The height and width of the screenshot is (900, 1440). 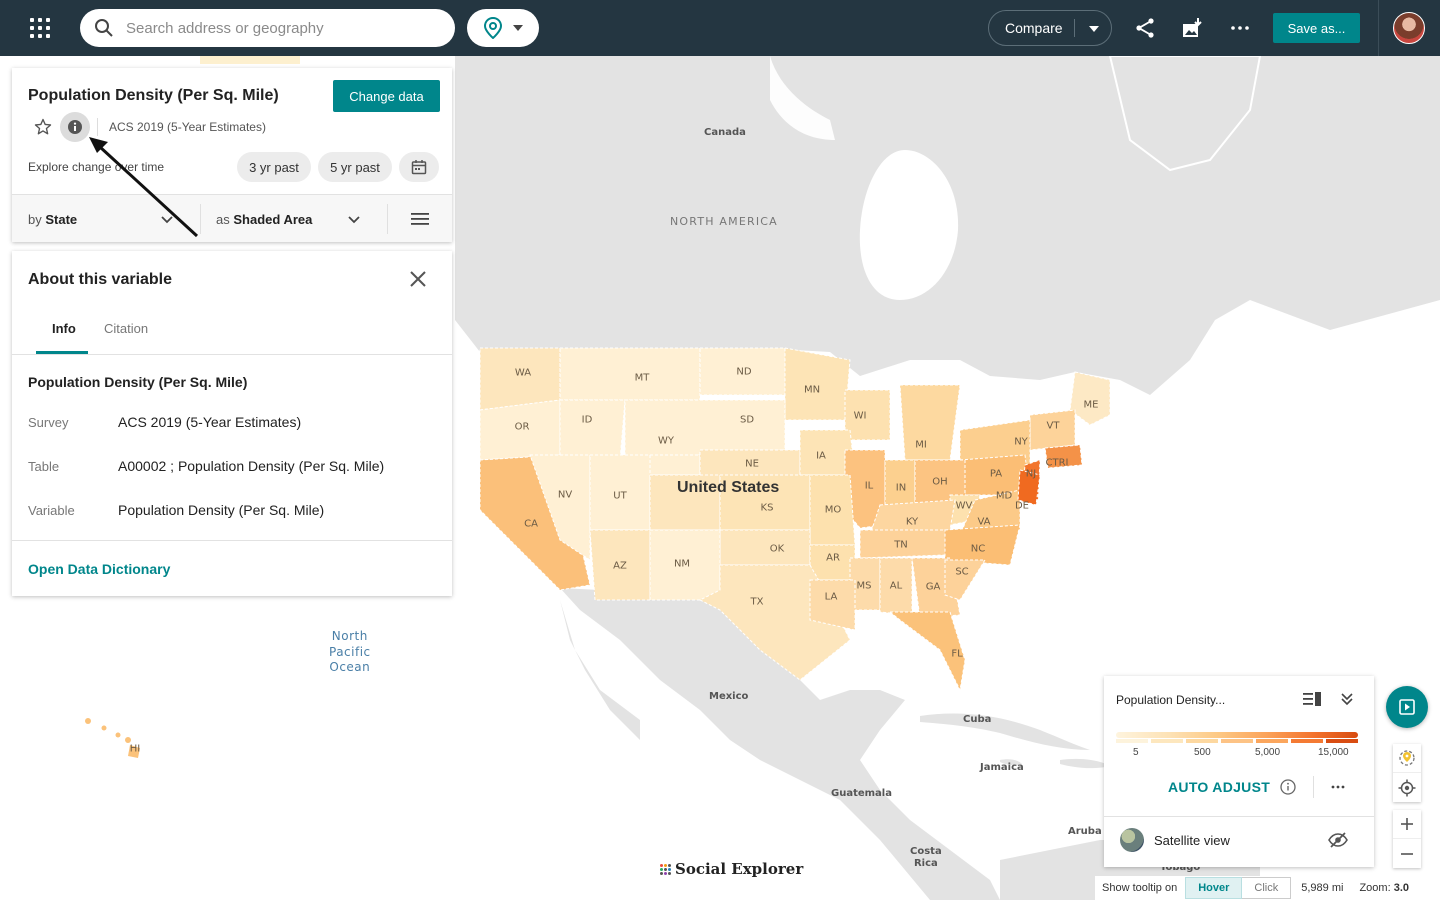 What do you see at coordinates (523, 373) in the screenshot?
I see `state-label-wa: WA` at bounding box center [523, 373].